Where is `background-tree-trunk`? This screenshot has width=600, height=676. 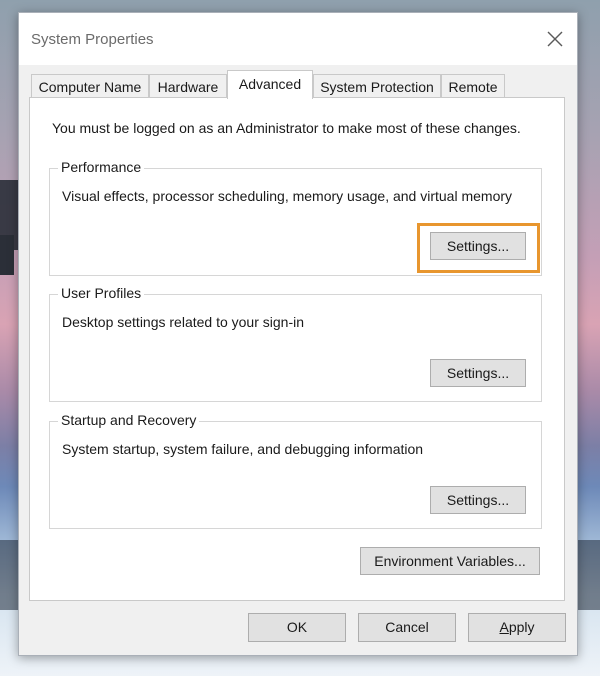 background-tree-trunk is located at coordinates (7, 255).